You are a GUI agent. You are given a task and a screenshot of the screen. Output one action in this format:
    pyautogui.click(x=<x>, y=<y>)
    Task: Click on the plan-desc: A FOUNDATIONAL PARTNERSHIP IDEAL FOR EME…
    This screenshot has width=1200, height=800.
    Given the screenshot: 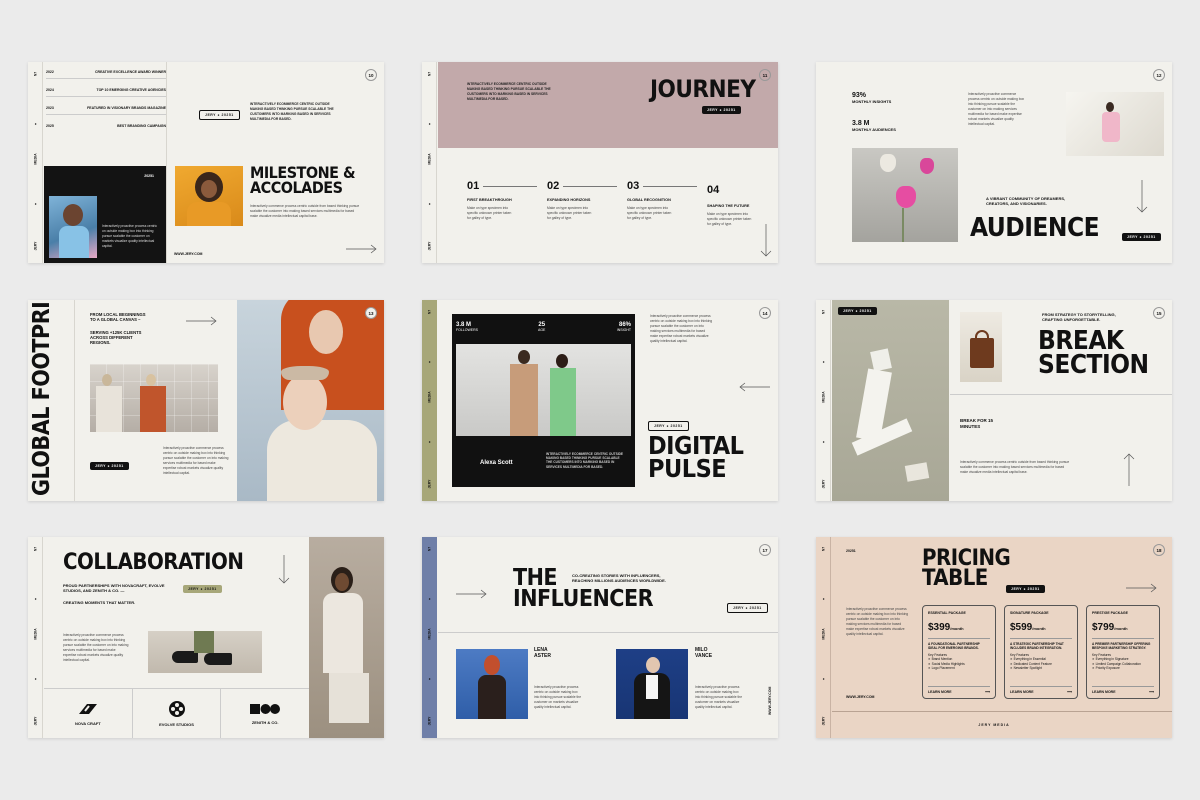 What is the action you would take?
    pyautogui.click(x=954, y=646)
    